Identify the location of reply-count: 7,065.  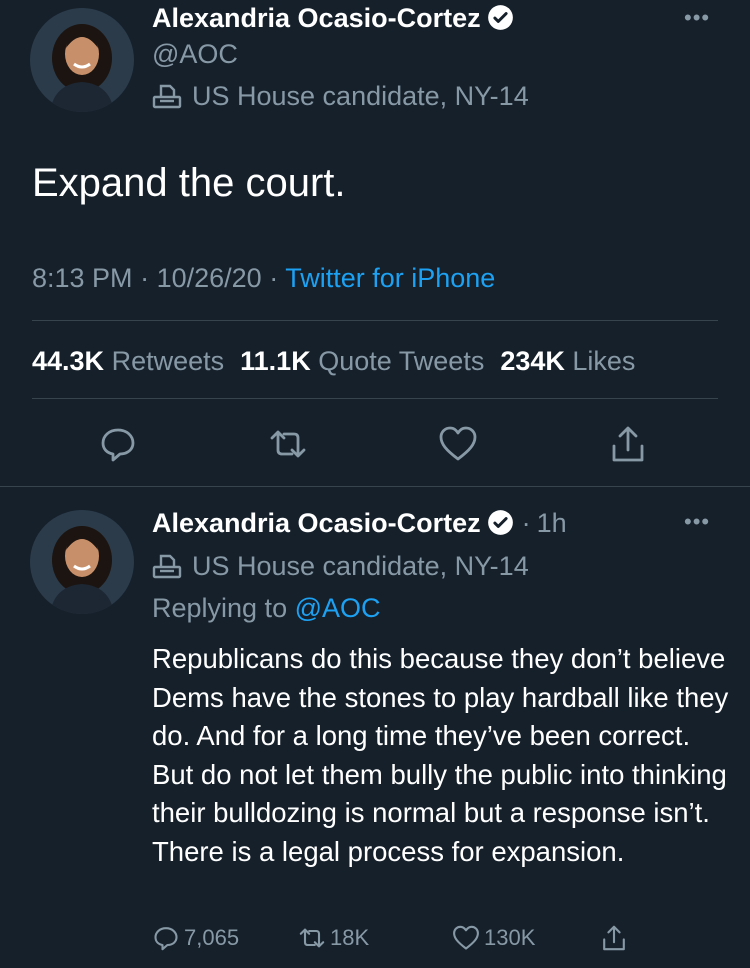
(212, 937).